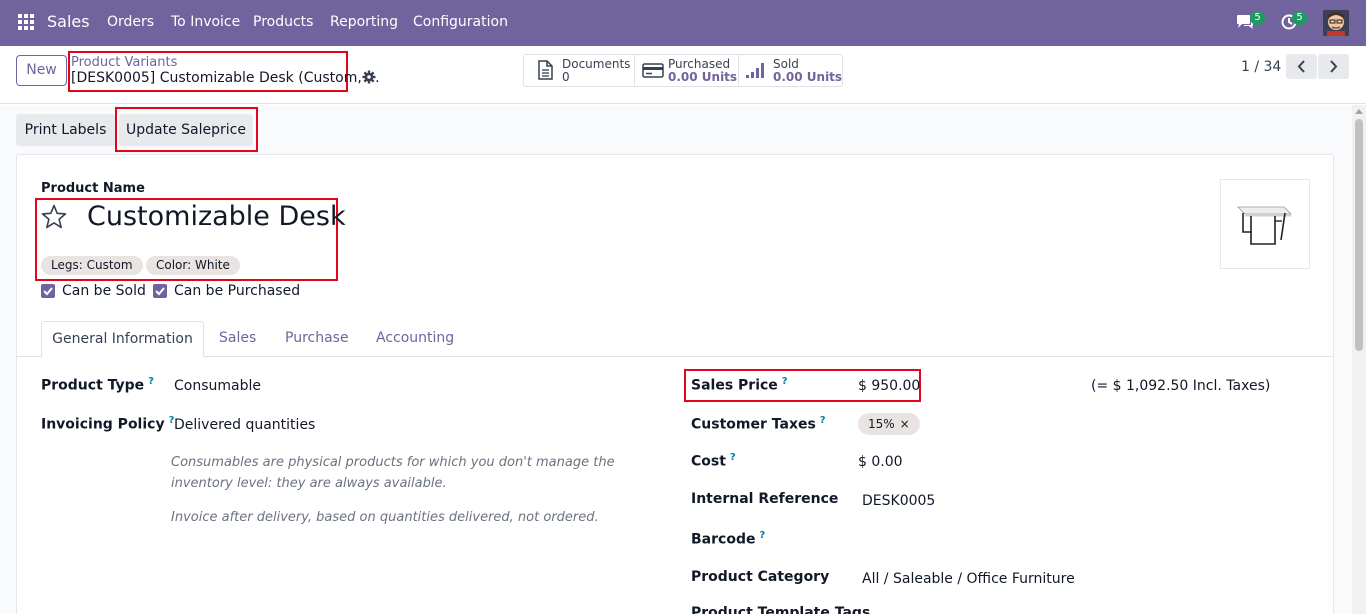  I want to click on chevron-left-icon, so click(1301, 66).